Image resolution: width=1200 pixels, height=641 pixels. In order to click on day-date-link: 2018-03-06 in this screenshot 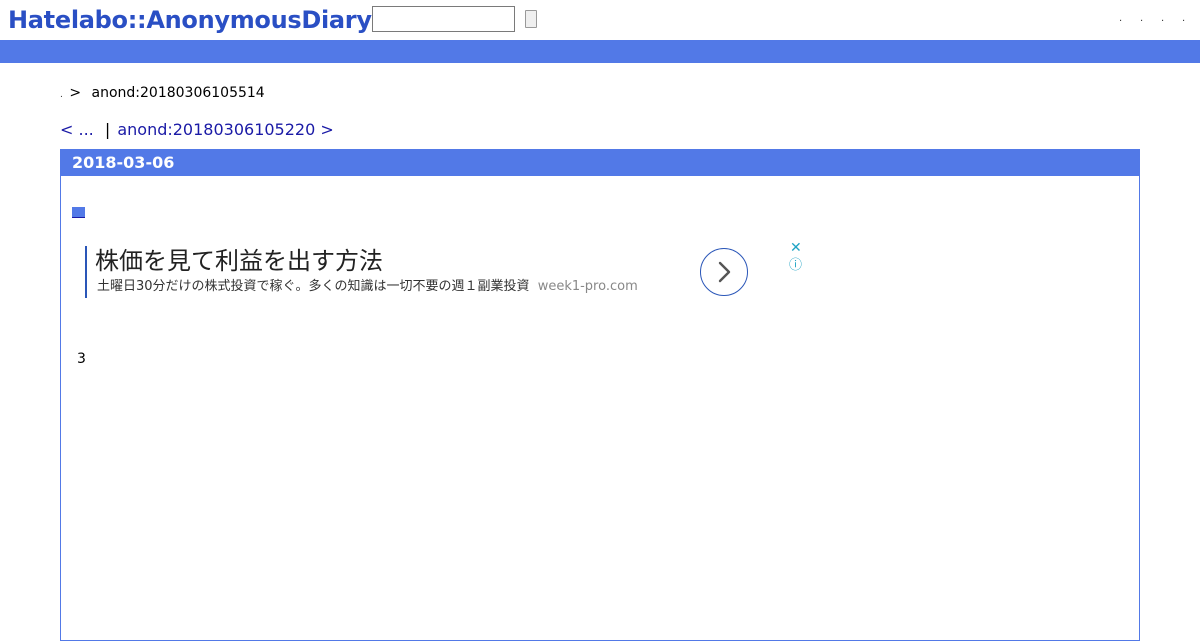, I will do `click(123, 163)`.